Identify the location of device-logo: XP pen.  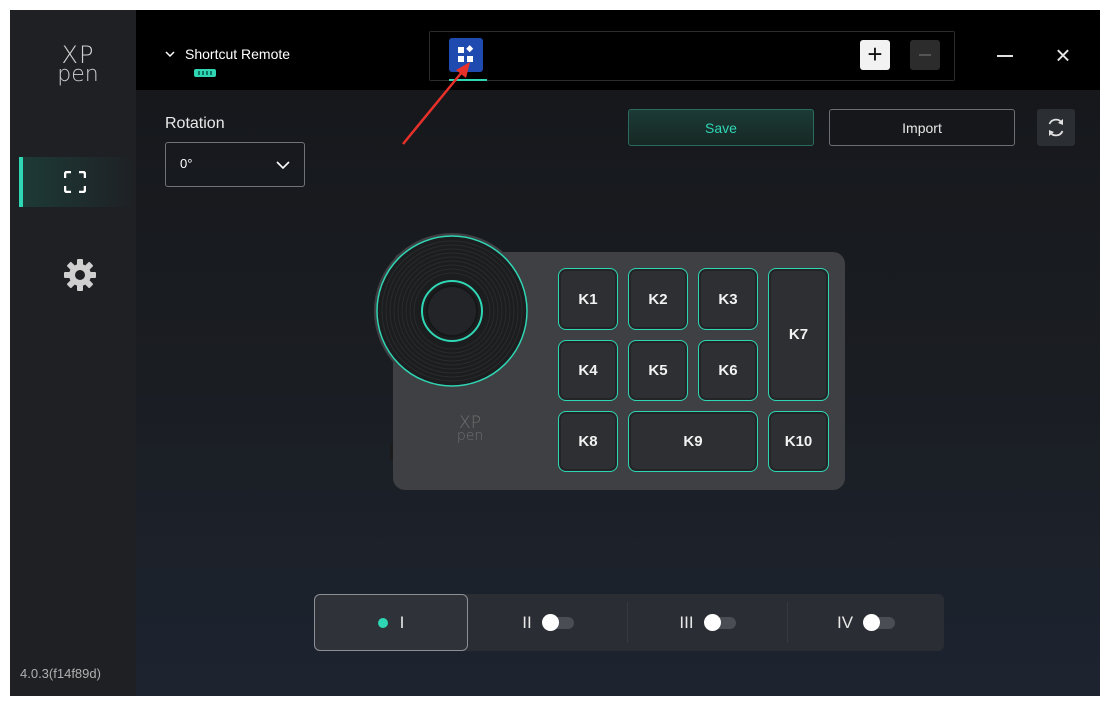
(470, 428).